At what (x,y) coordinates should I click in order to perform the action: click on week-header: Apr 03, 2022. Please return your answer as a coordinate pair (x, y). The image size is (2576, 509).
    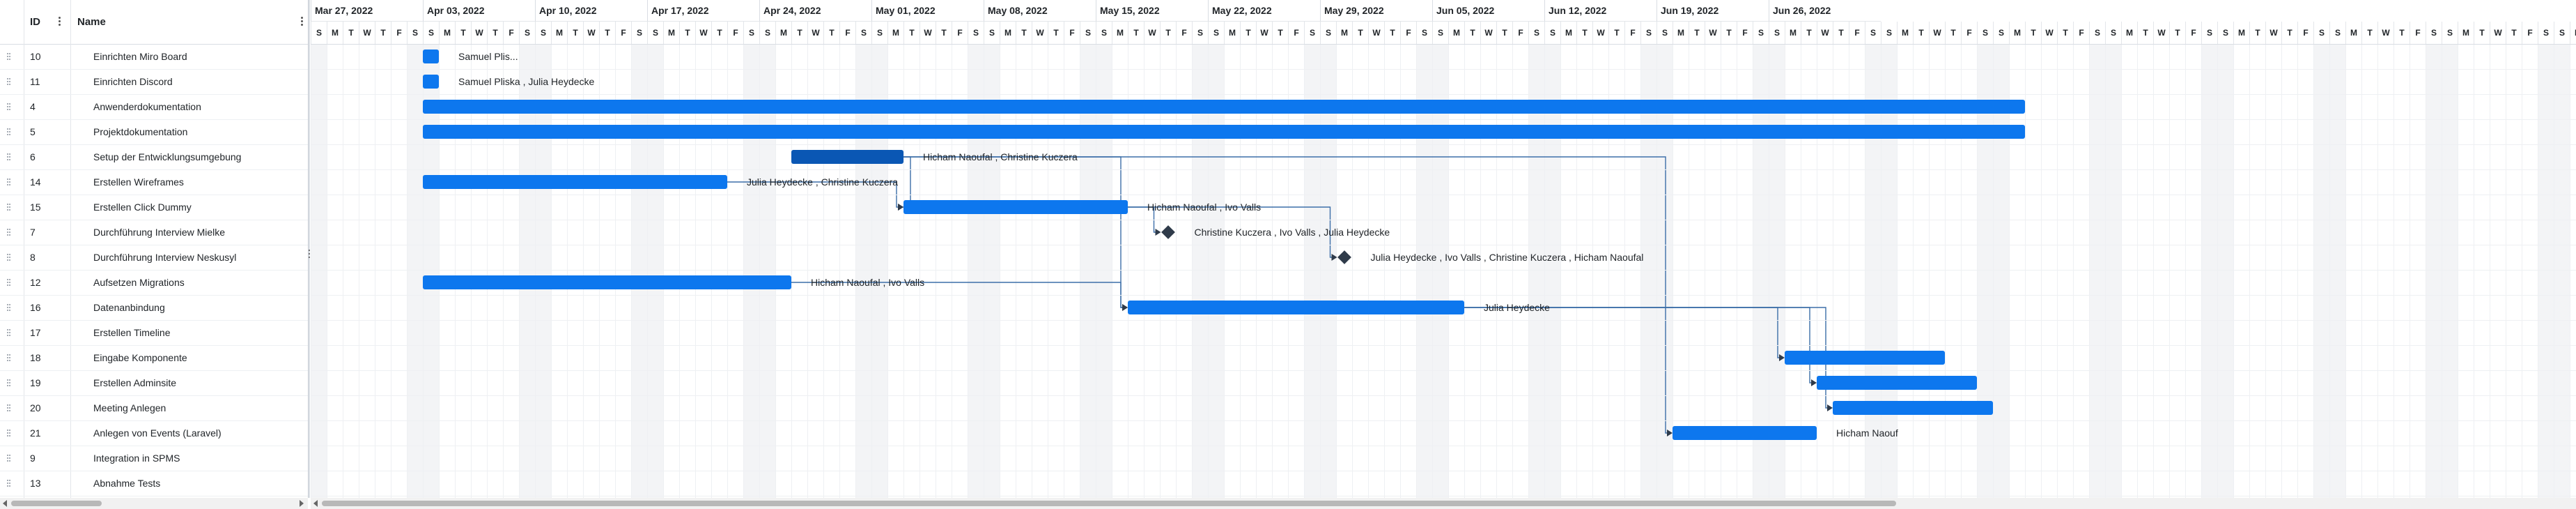
    Looking at the image, I should click on (479, 11).